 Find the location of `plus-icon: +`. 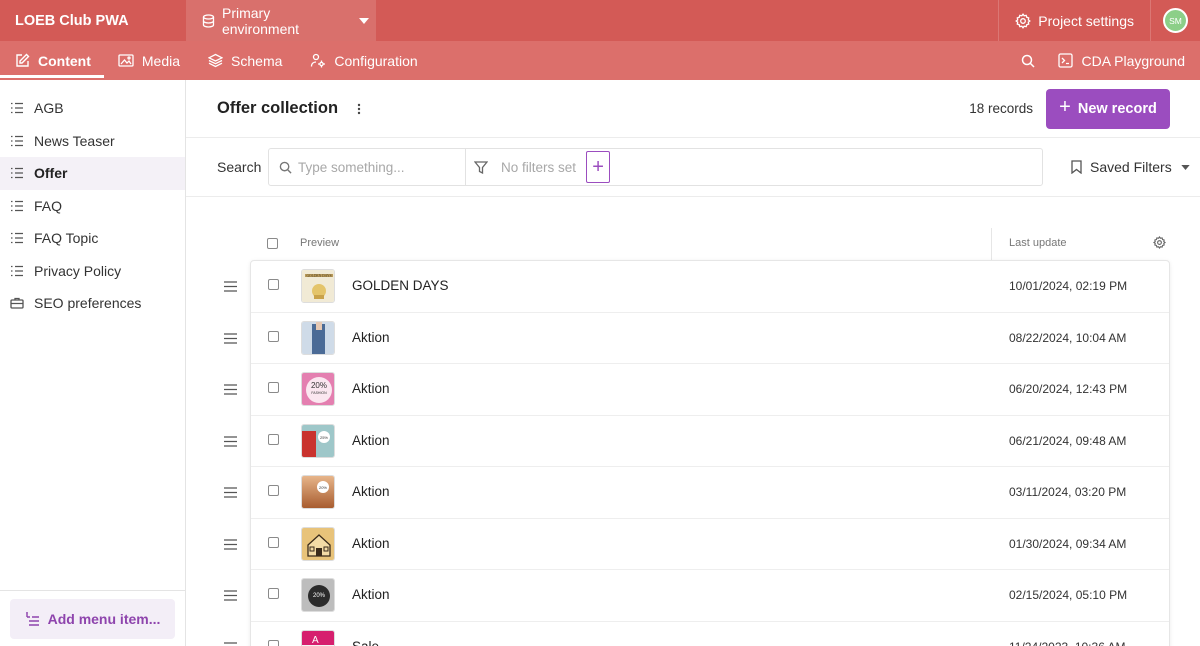

plus-icon: + is located at coordinates (1065, 107).